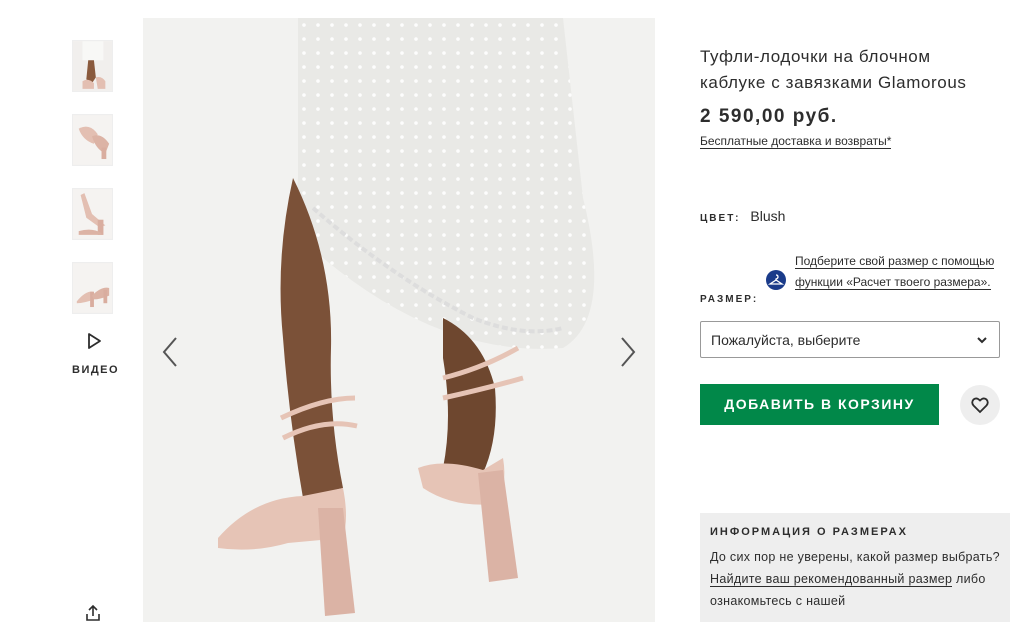 Image resolution: width=1017 pixels, height=622 pixels. Describe the element at coordinates (742, 216) in the screenshot. I see `color-row: ЦВЕТ: Blush` at that location.